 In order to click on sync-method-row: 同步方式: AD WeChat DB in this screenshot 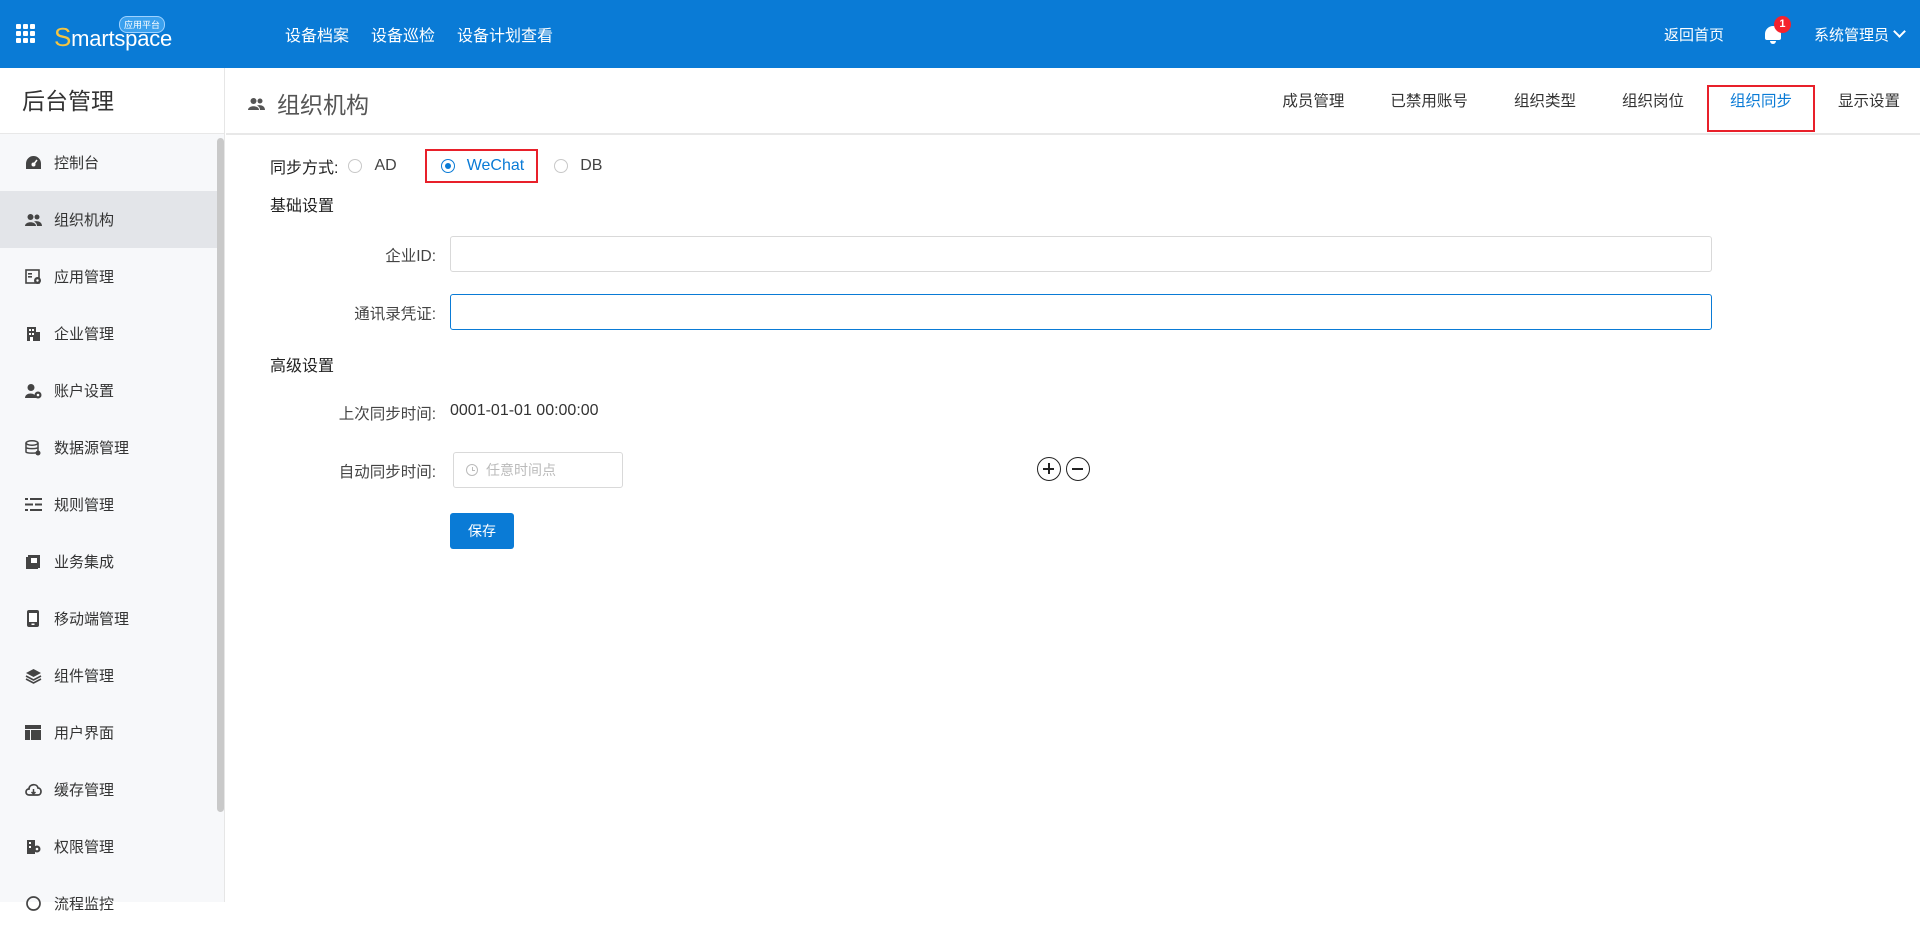, I will do `click(448, 166)`.